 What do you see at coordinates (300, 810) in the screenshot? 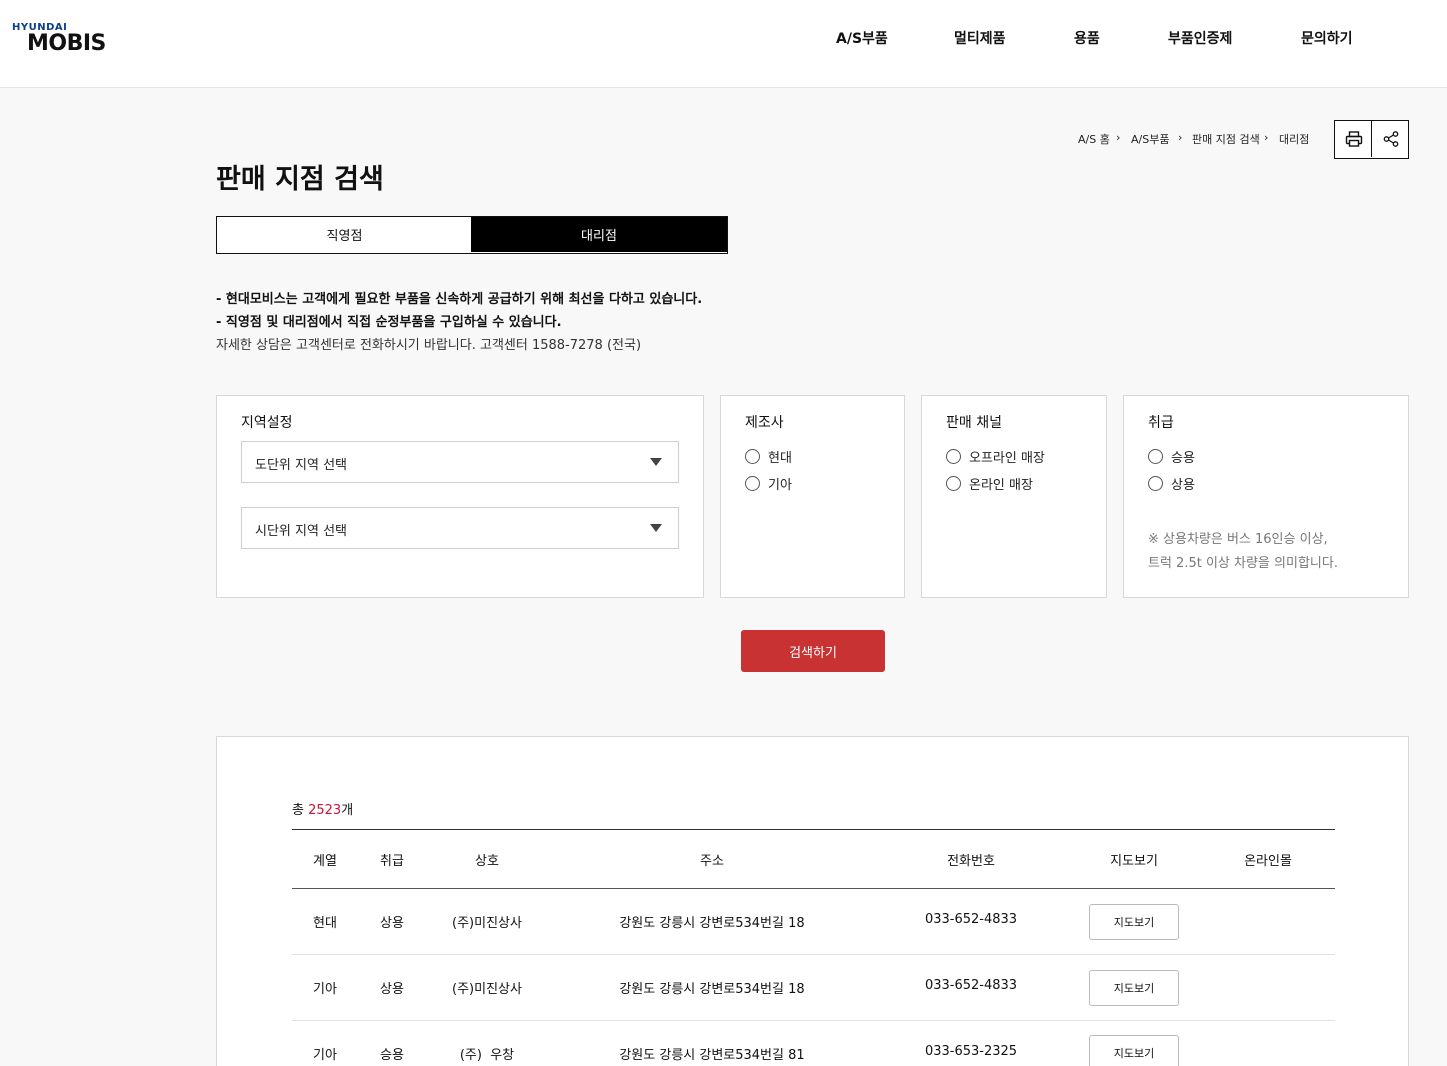
I see `total-prefix: 총` at bounding box center [300, 810].